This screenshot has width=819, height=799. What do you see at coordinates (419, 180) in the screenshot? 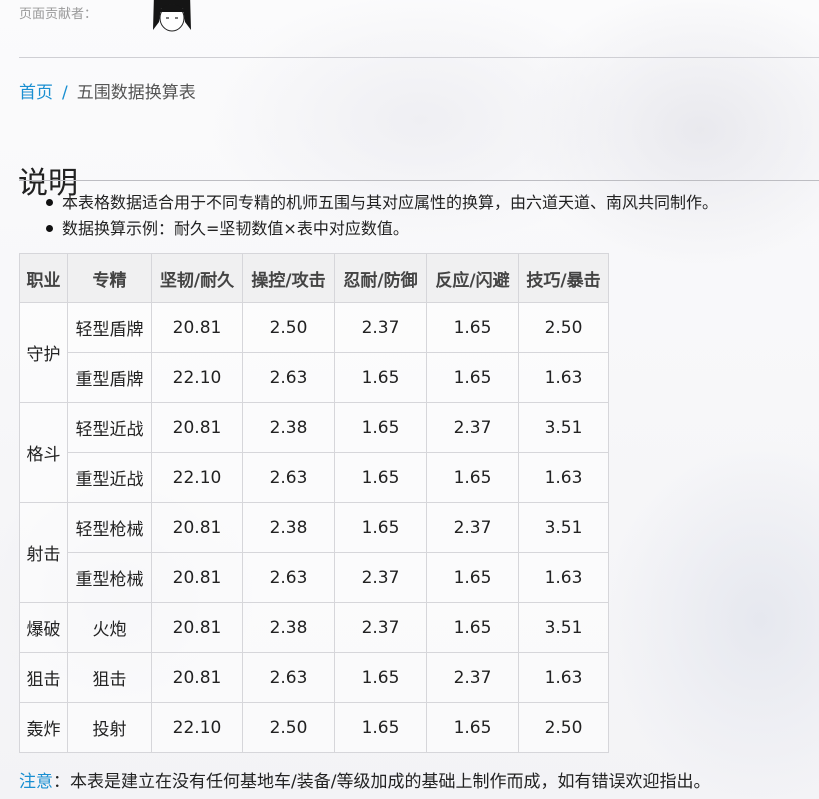
I see `section-divider` at bounding box center [419, 180].